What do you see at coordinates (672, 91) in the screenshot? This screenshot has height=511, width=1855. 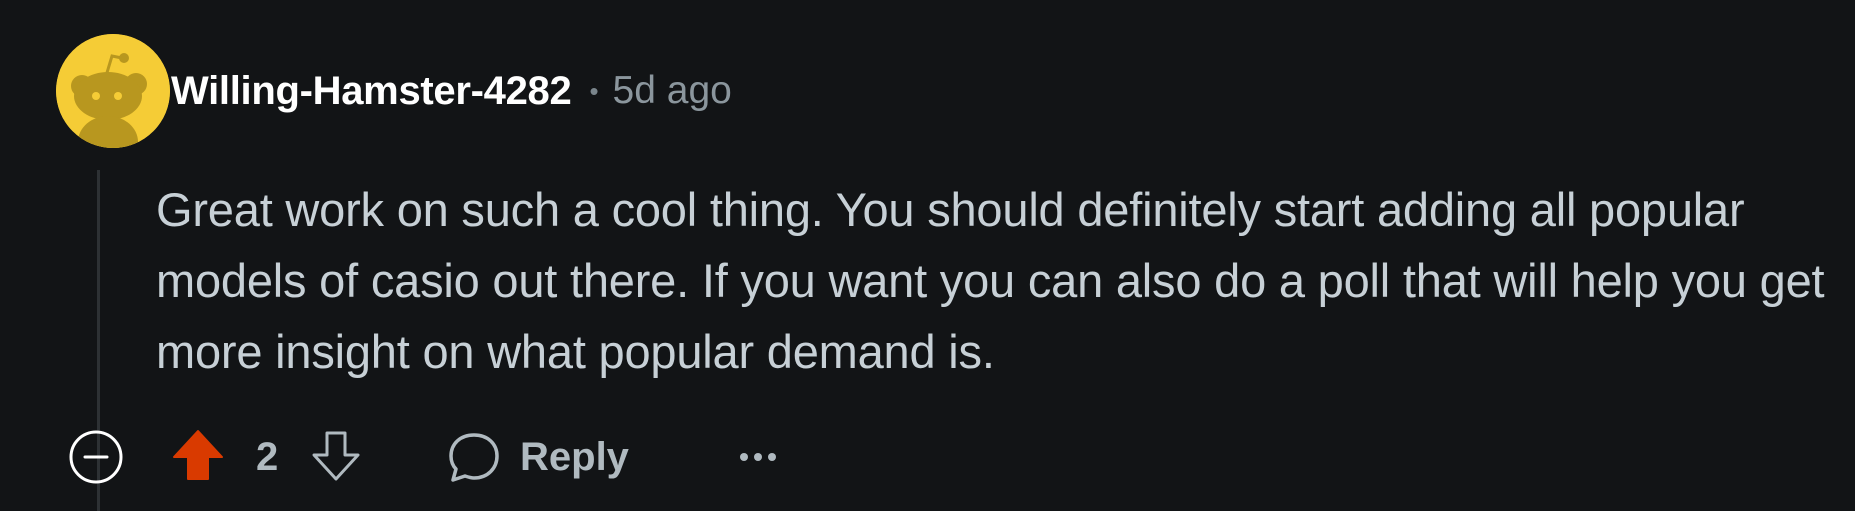 I see `timestamp: 5d ago` at bounding box center [672, 91].